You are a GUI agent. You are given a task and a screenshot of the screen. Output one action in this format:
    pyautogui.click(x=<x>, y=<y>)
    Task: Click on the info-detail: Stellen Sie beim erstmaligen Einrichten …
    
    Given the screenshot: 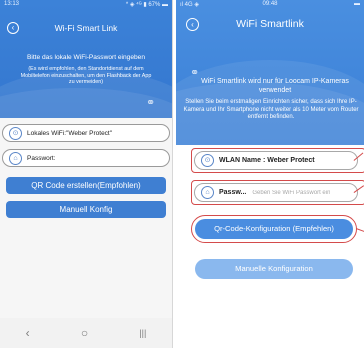 What is the action you would take?
    pyautogui.click(x=271, y=110)
    